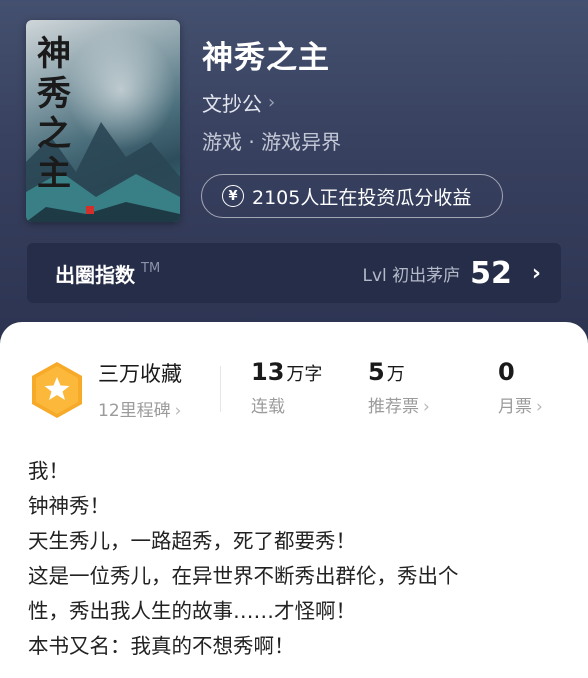 The height and width of the screenshot is (678, 588). Describe the element at coordinates (268, 372) in the screenshot. I see `word-count-number: 13` at that location.